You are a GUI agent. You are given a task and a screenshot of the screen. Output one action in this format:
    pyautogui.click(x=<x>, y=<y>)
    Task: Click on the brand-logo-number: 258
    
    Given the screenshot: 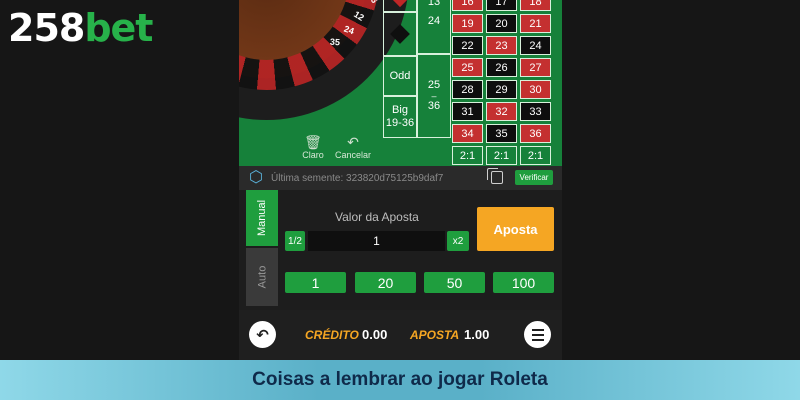 What is the action you would take?
    pyautogui.click(x=46, y=28)
    